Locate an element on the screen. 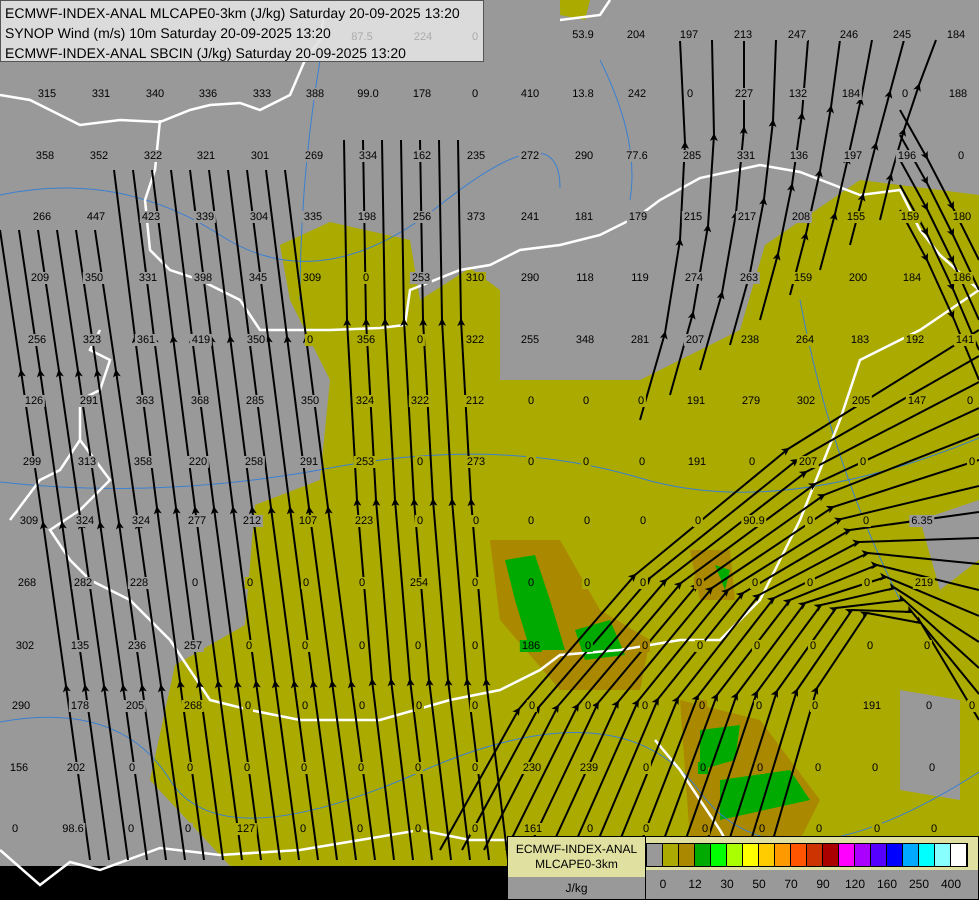 The height and width of the screenshot is (900, 979). legend-tick-label: 250 is located at coordinates (919, 884).